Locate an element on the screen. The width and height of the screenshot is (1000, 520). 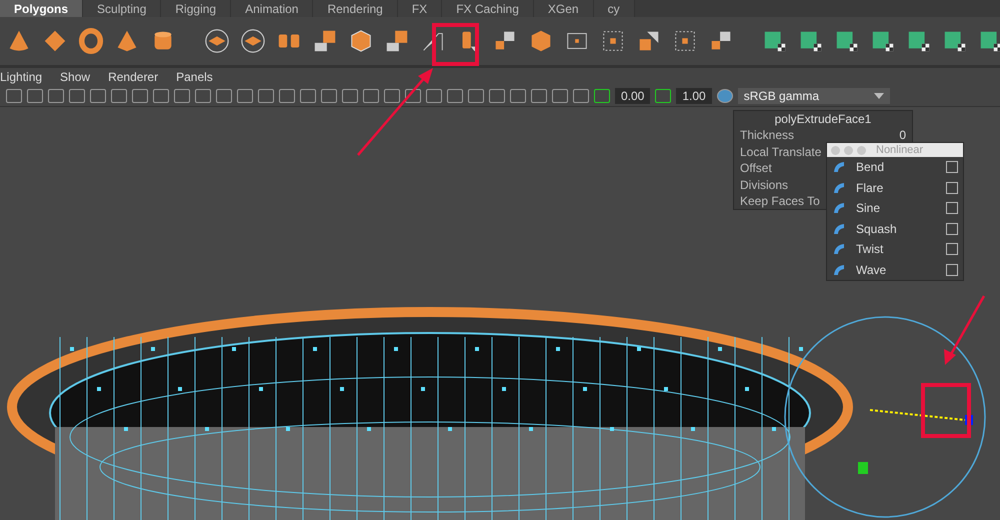
shelf-tab: Rigging is located at coordinates (196, 8).